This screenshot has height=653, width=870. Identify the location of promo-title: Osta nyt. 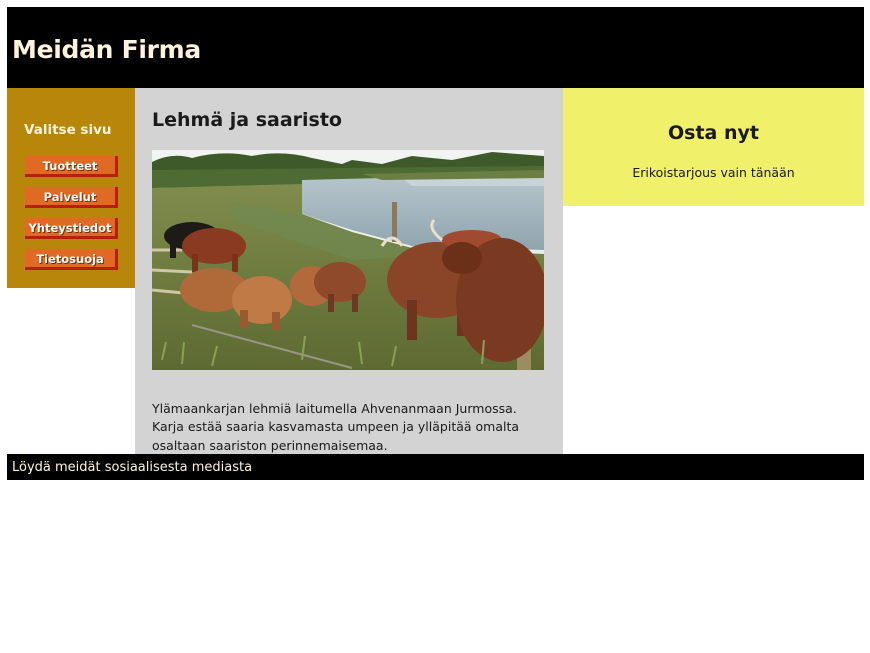
(713, 133).